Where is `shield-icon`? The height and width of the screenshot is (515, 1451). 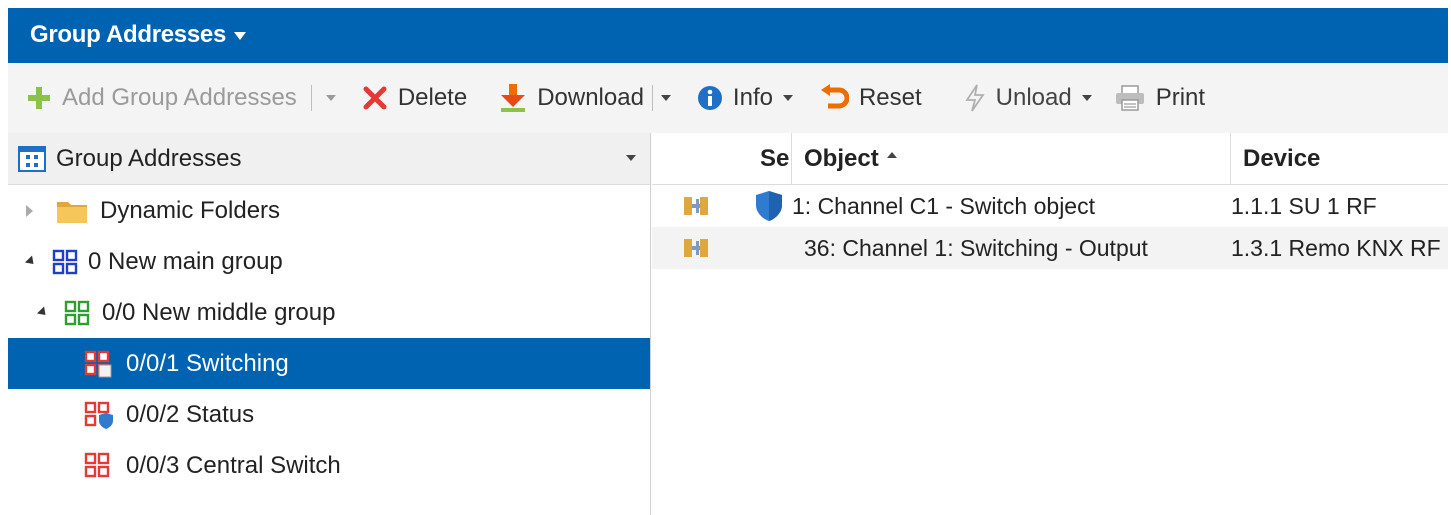 shield-icon is located at coordinates (772, 206).